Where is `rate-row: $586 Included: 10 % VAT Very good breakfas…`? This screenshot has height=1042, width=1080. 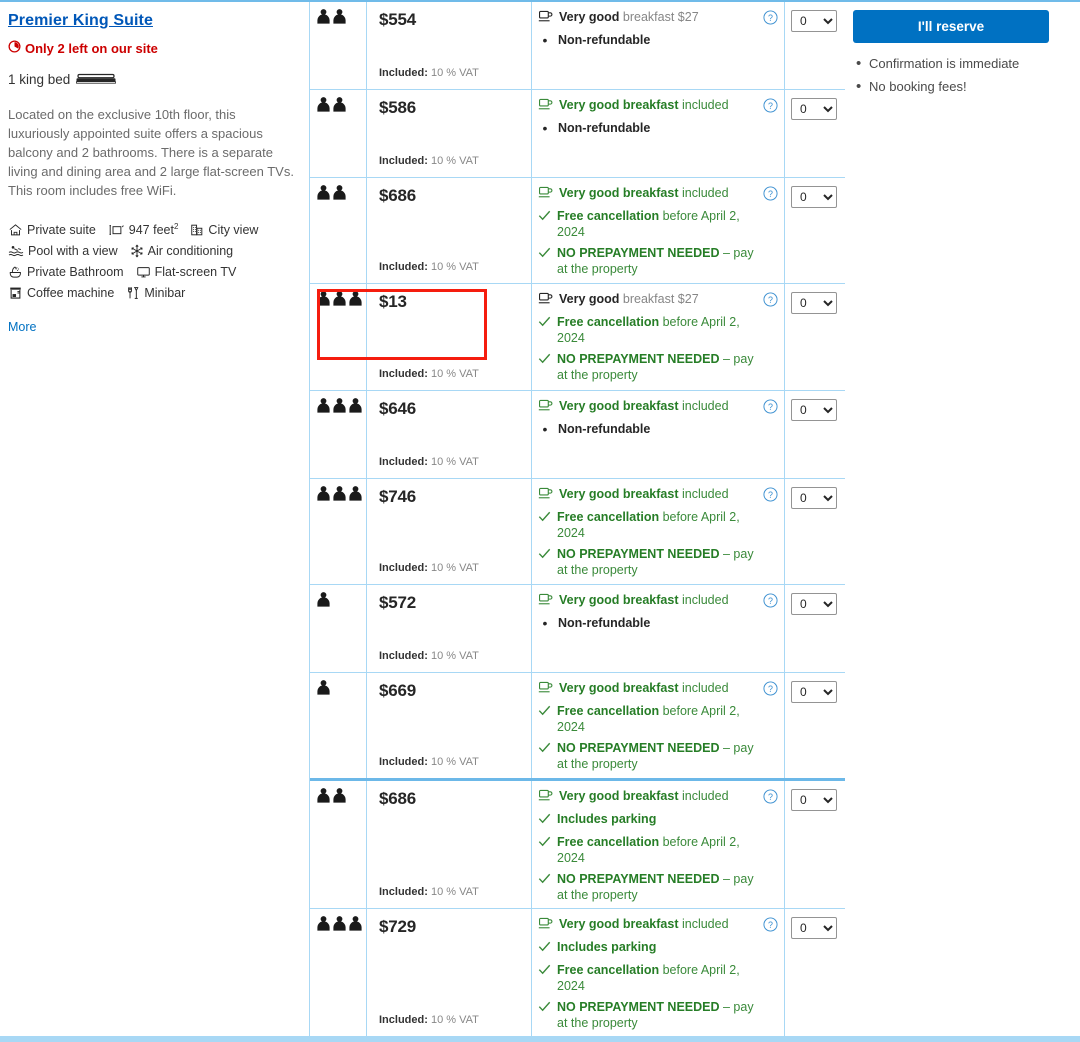
rate-row: $586 Included: 10 % VAT Very good breakfas… is located at coordinates (577, 134).